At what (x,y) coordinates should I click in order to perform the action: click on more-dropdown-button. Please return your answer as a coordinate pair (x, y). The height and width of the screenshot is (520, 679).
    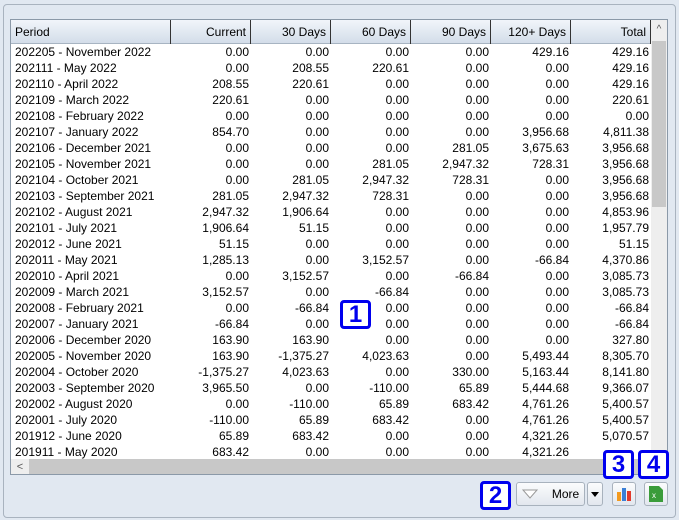
    Looking at the image, I should click on (595, 494).